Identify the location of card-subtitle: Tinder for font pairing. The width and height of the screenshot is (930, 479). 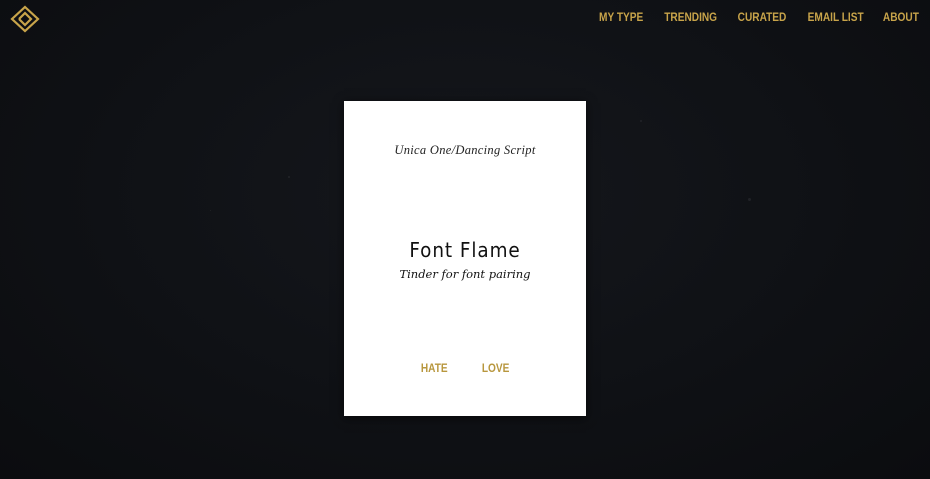
(465, 274).